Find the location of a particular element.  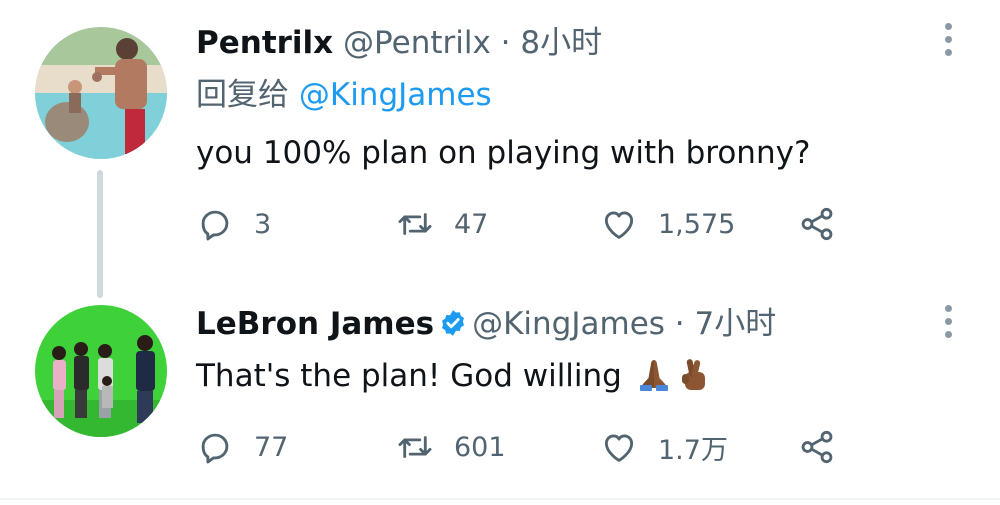

retweet-button: 47 is located at coordinates (442, 224).